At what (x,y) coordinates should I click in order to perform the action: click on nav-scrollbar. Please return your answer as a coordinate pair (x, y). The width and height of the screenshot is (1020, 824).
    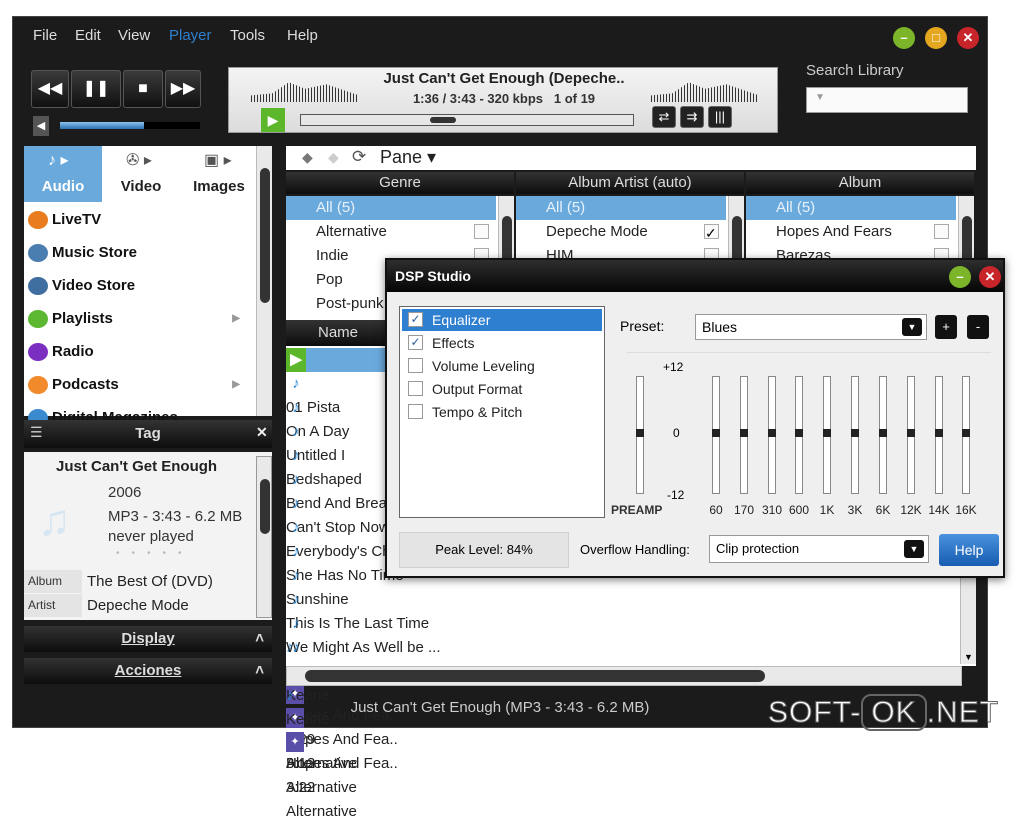
    Looking at the image, I should click on (264, 281).